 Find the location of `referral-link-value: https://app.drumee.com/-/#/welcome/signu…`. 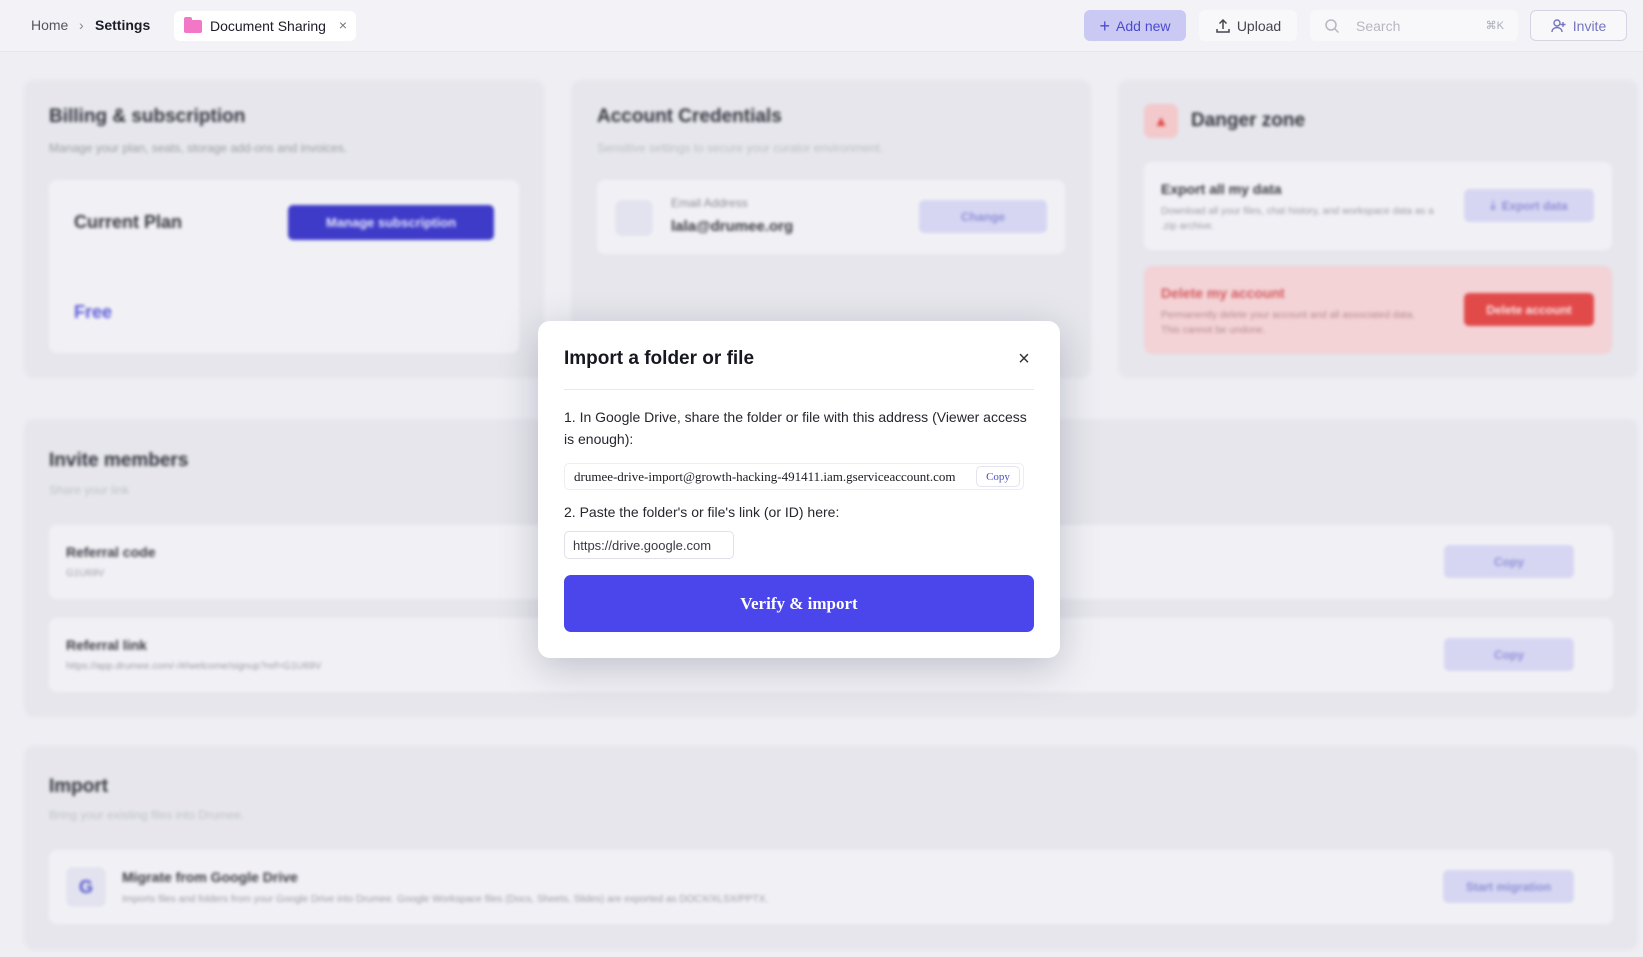

referral-link-value: https://app.drumee.com/-/#/welcome/signu… is located at coordinates (194, 666).